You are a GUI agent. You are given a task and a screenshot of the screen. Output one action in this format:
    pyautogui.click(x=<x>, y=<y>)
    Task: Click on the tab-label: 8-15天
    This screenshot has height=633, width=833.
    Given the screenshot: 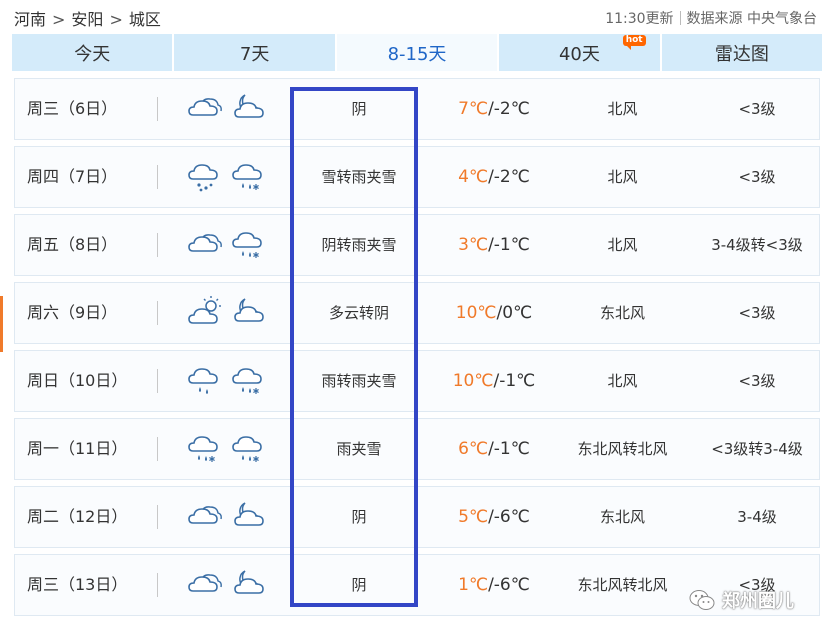 What is the action you would take?
    pyautogui.click(x=417, y=54)
    